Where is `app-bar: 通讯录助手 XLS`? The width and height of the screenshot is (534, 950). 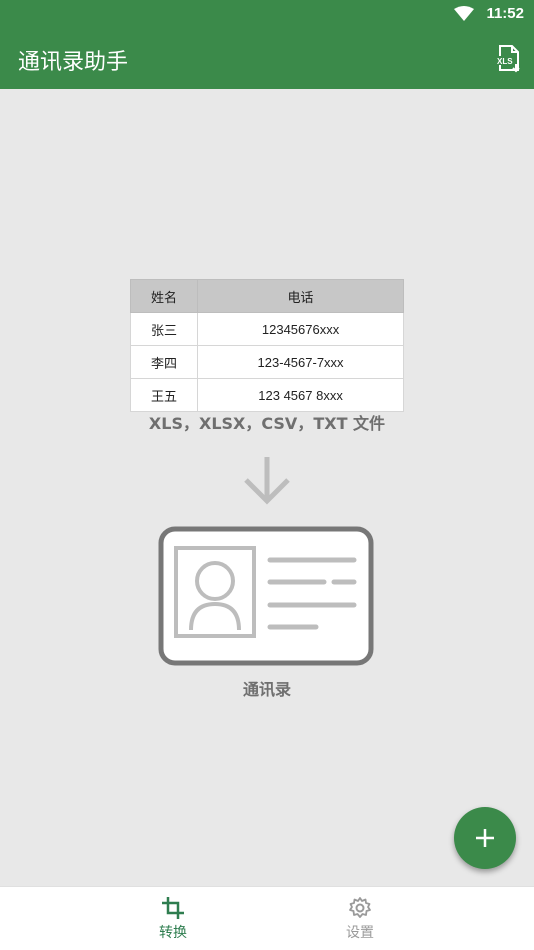 app-bar: 通讯录助手 XLS is located at coordinates (267, 58).